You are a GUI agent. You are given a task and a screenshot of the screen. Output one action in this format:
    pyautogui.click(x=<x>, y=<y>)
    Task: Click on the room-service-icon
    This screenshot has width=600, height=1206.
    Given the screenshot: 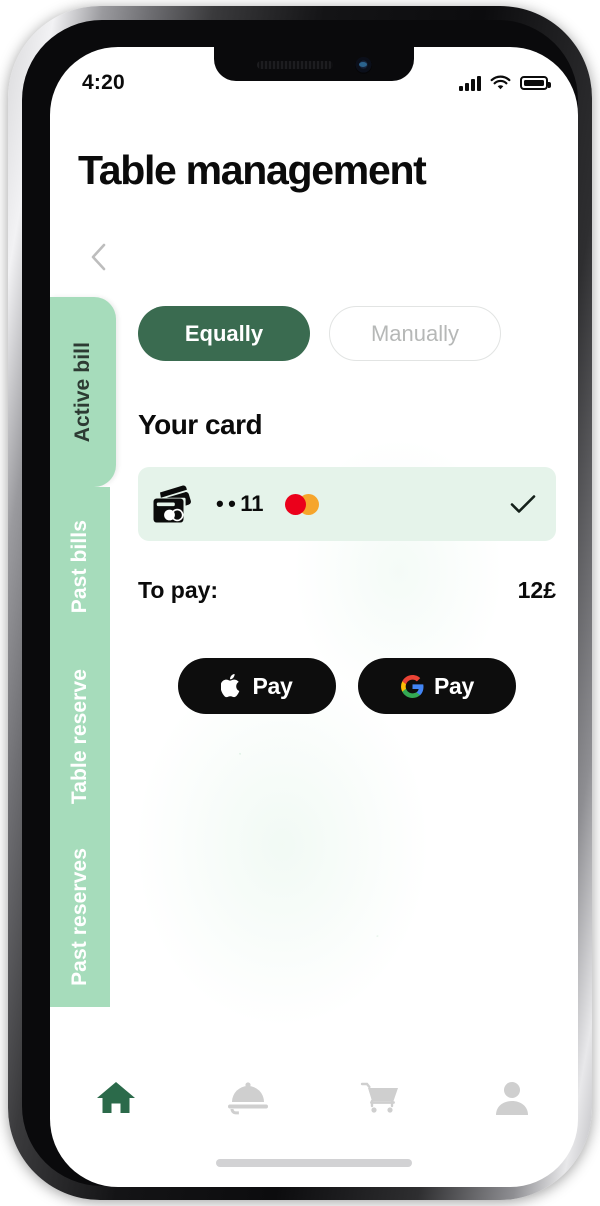 What is the action you would take?
    pyautogui.click(x=248, y=1098)
    